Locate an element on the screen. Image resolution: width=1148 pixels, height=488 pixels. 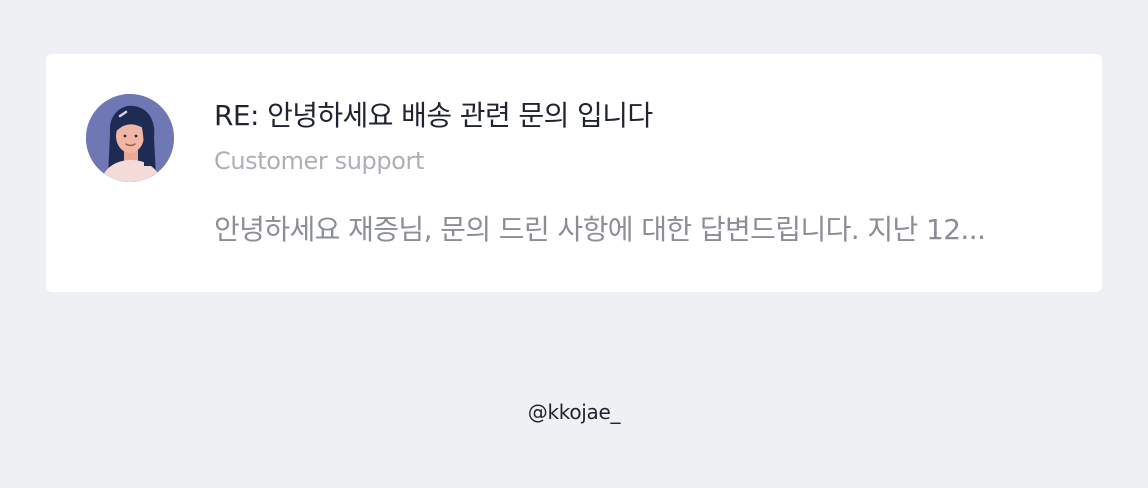
woman-avatar-icon is located at coordinates (130, 138).